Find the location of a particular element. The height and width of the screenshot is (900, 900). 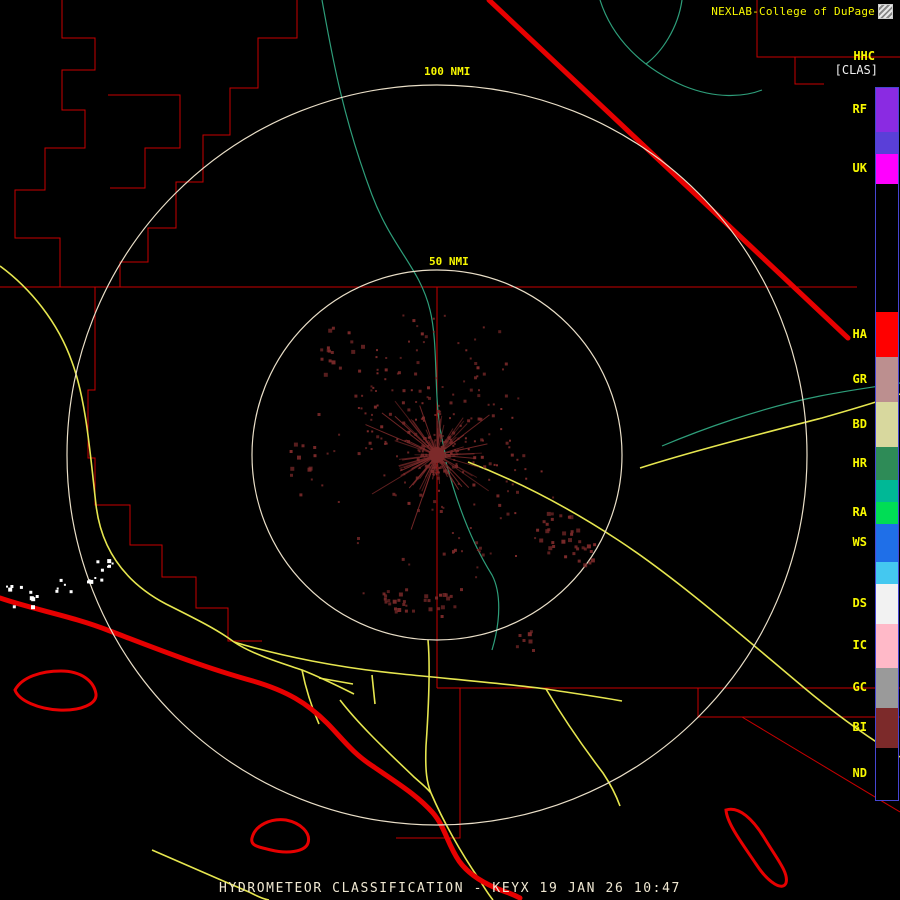

range-ring-label-100: 100 NMI is located at coordinates (447, 71).